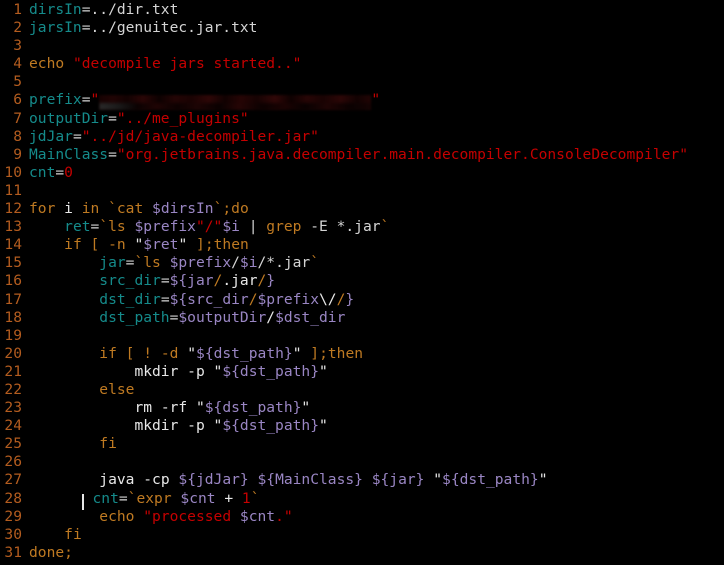 The width and height of the screenshot is (724, 565). I want to click on code-line: 26, so click(362, 462).